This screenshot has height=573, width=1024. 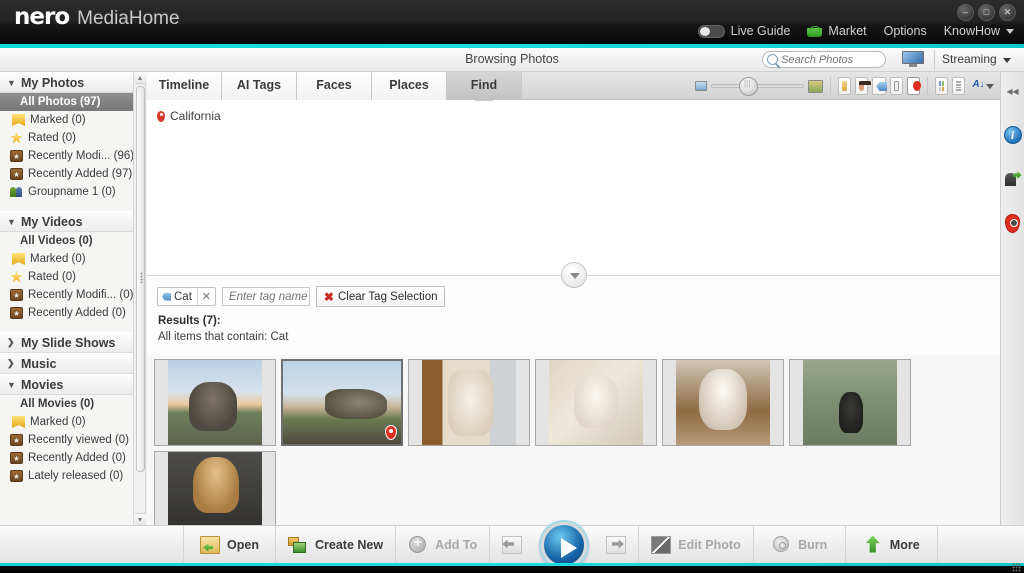 I want to click on sidebar-group-my-photos: ▼ My Photos, so click(x=66, y=82).